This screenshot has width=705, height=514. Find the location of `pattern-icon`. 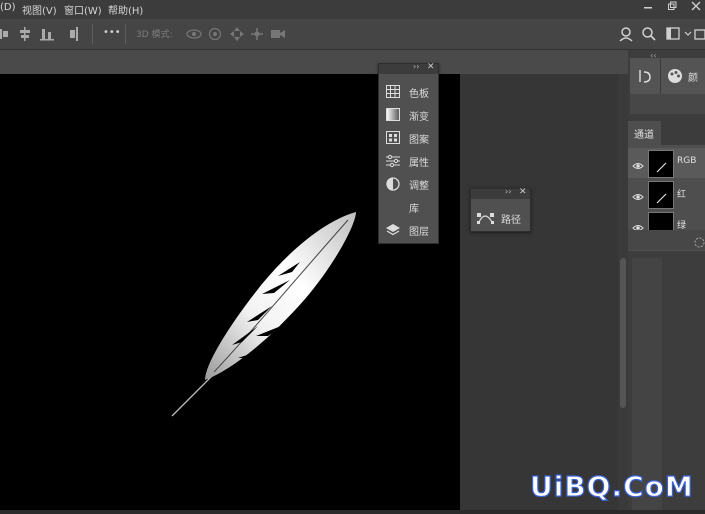

pattern-icon is located at coordinates (393, 137).